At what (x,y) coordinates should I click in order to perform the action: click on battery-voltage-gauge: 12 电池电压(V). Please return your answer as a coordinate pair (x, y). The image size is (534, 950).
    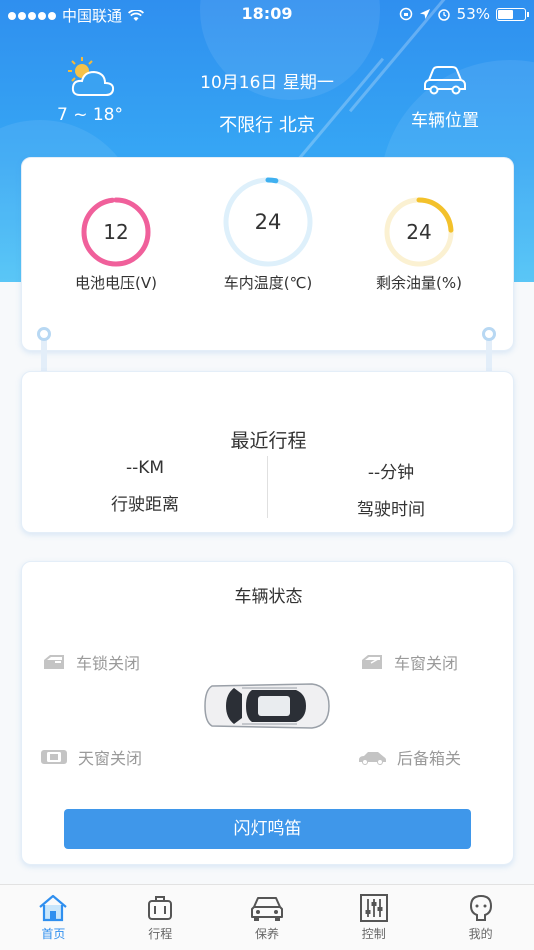
    Looking at the image, I should click on (116, 244).